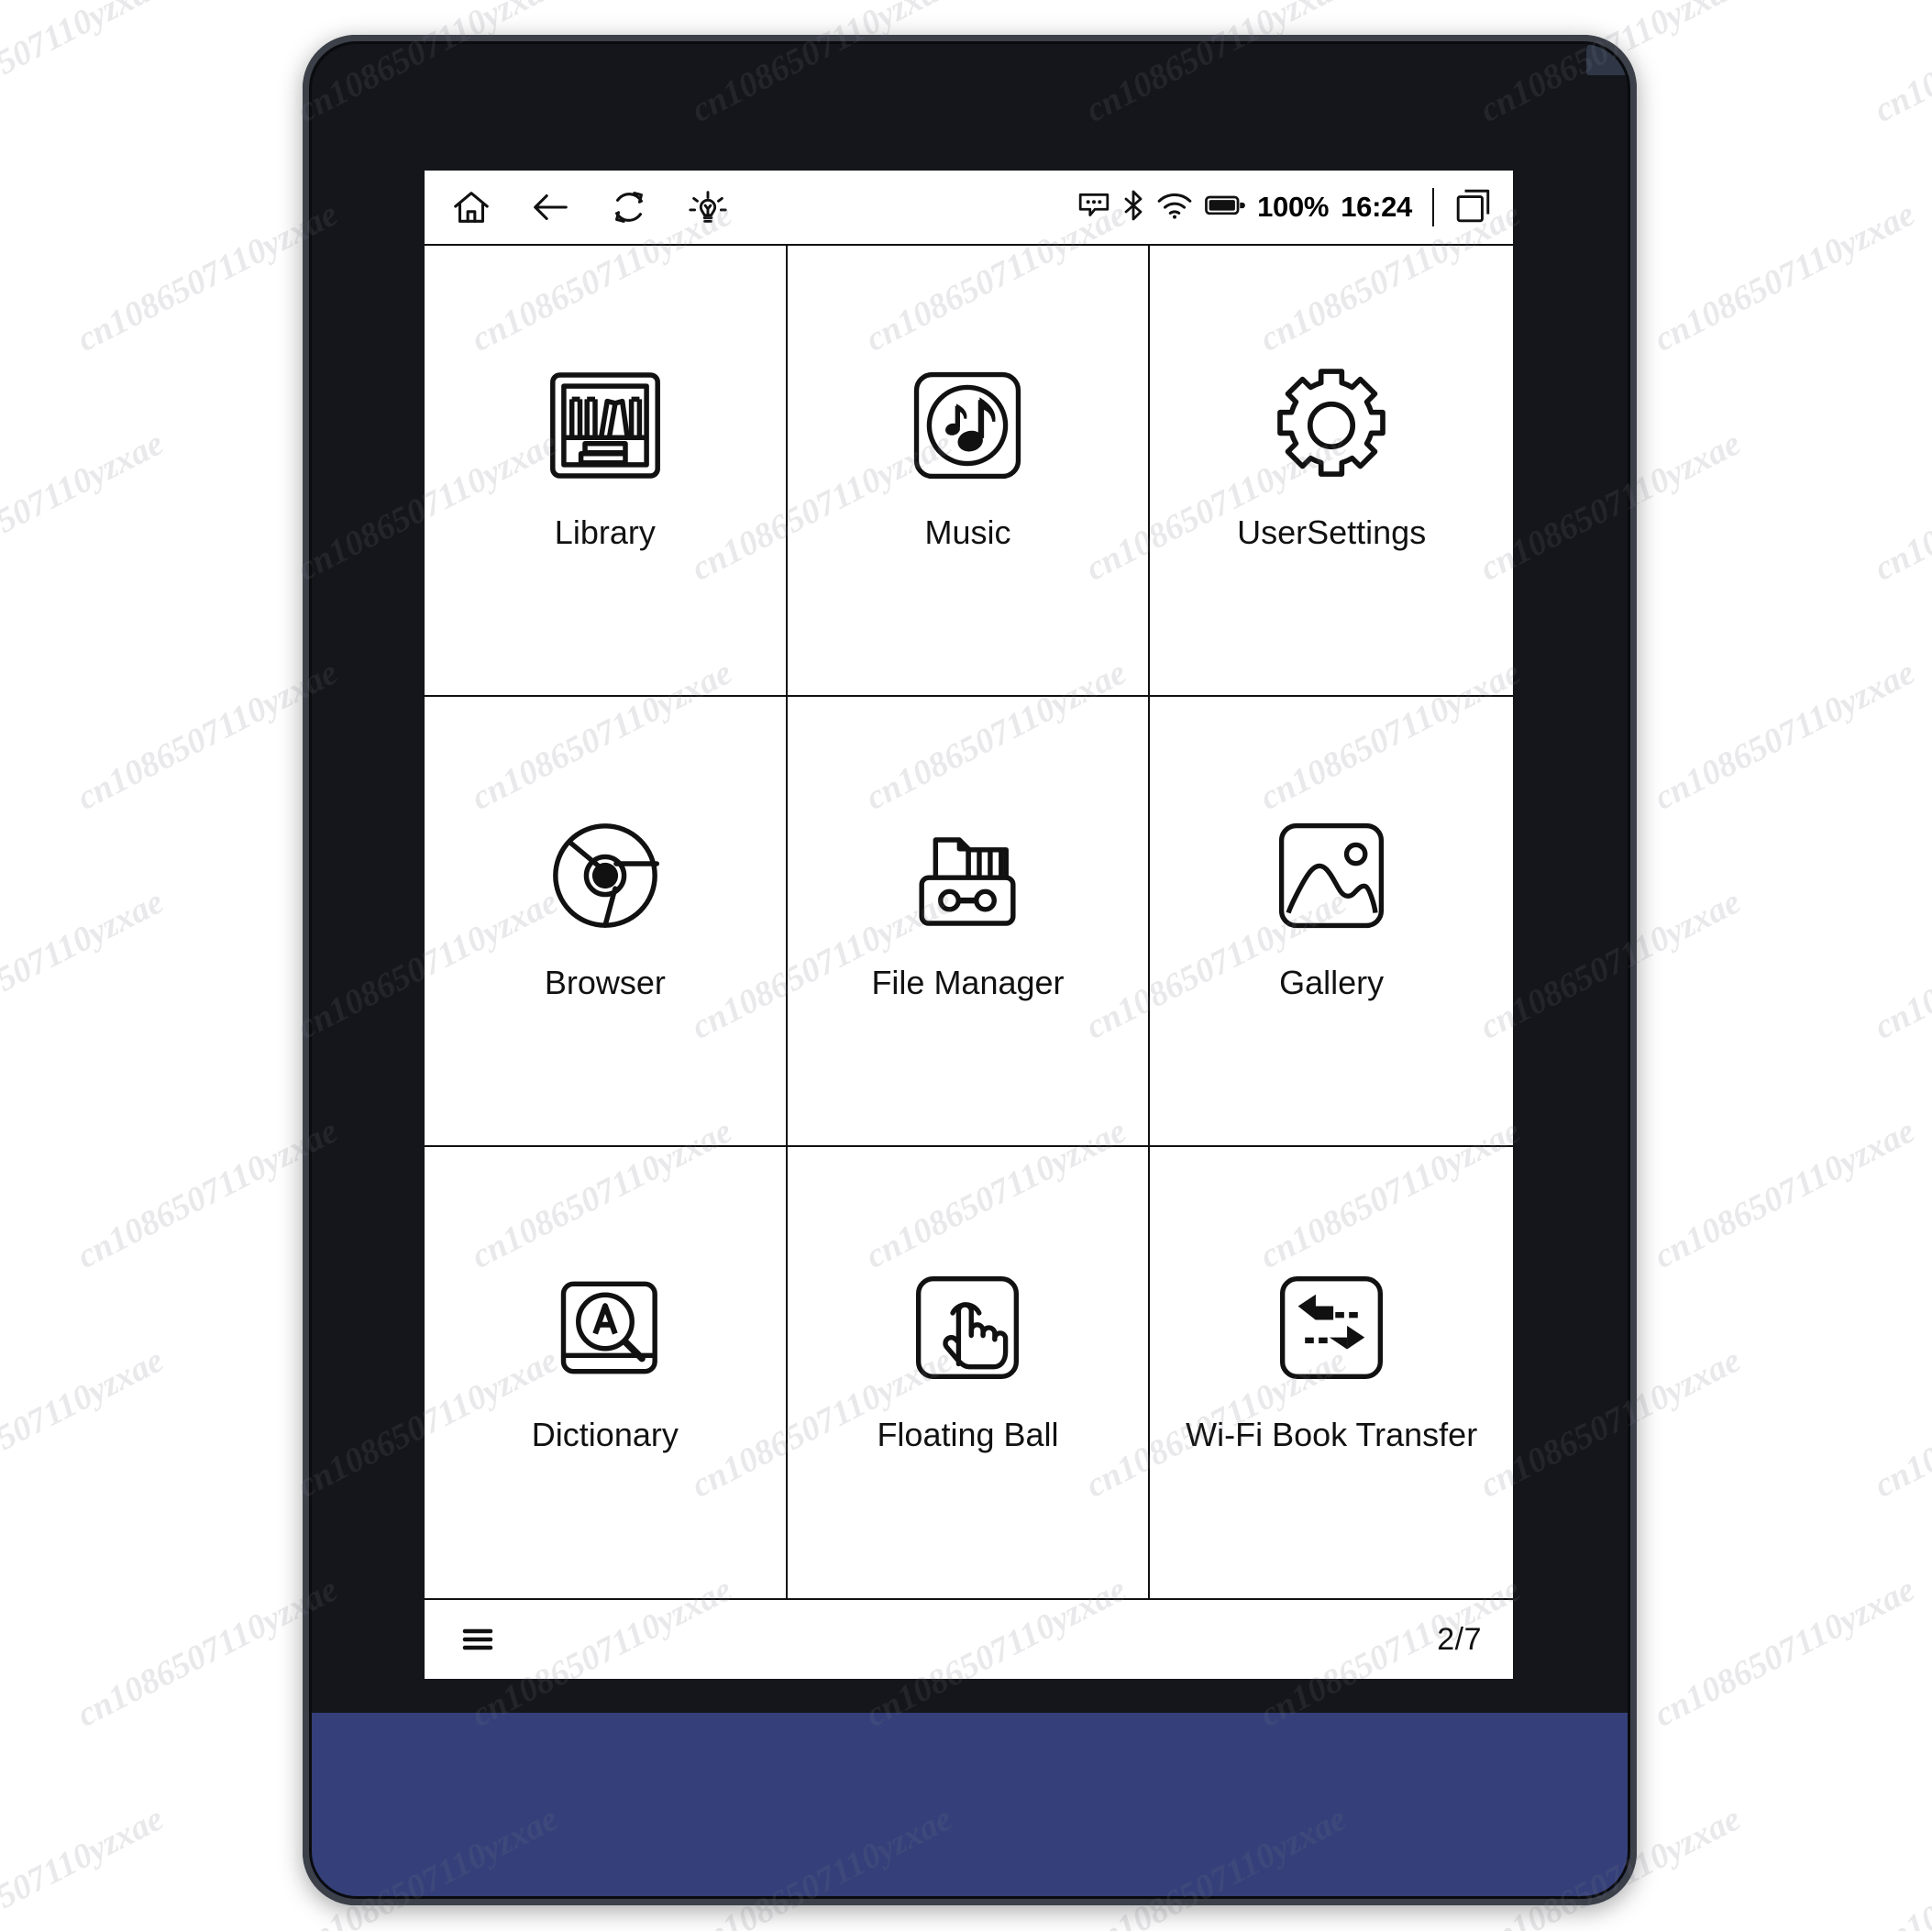 The image size is (1932, 1931). I want to click on nav-icon-group, so click(589, 207).